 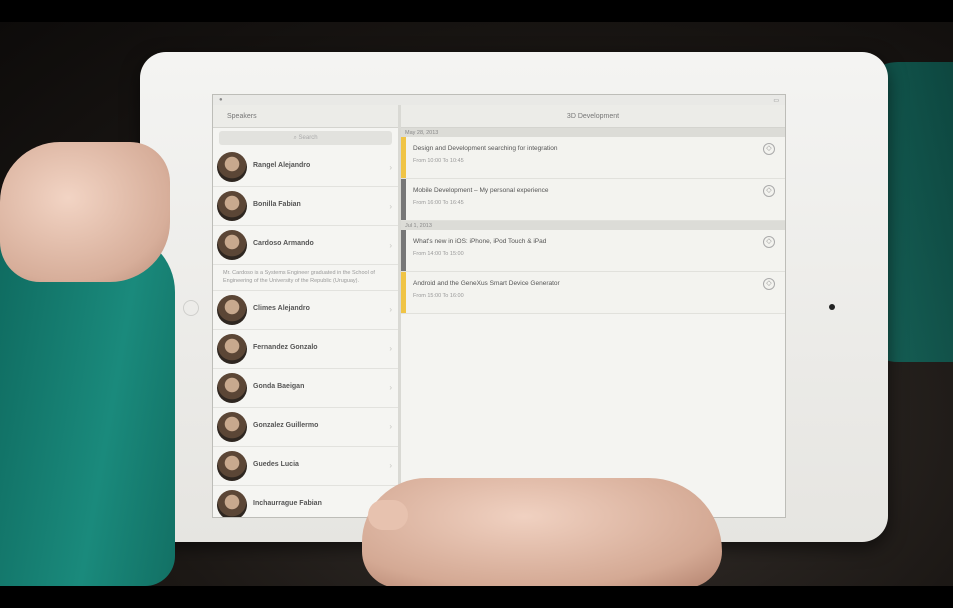 What do you see at coordinates (282, 165) in the screenshot?
I see `speaker-name: Rangel Alejandro` at bounding box center [282, 165].